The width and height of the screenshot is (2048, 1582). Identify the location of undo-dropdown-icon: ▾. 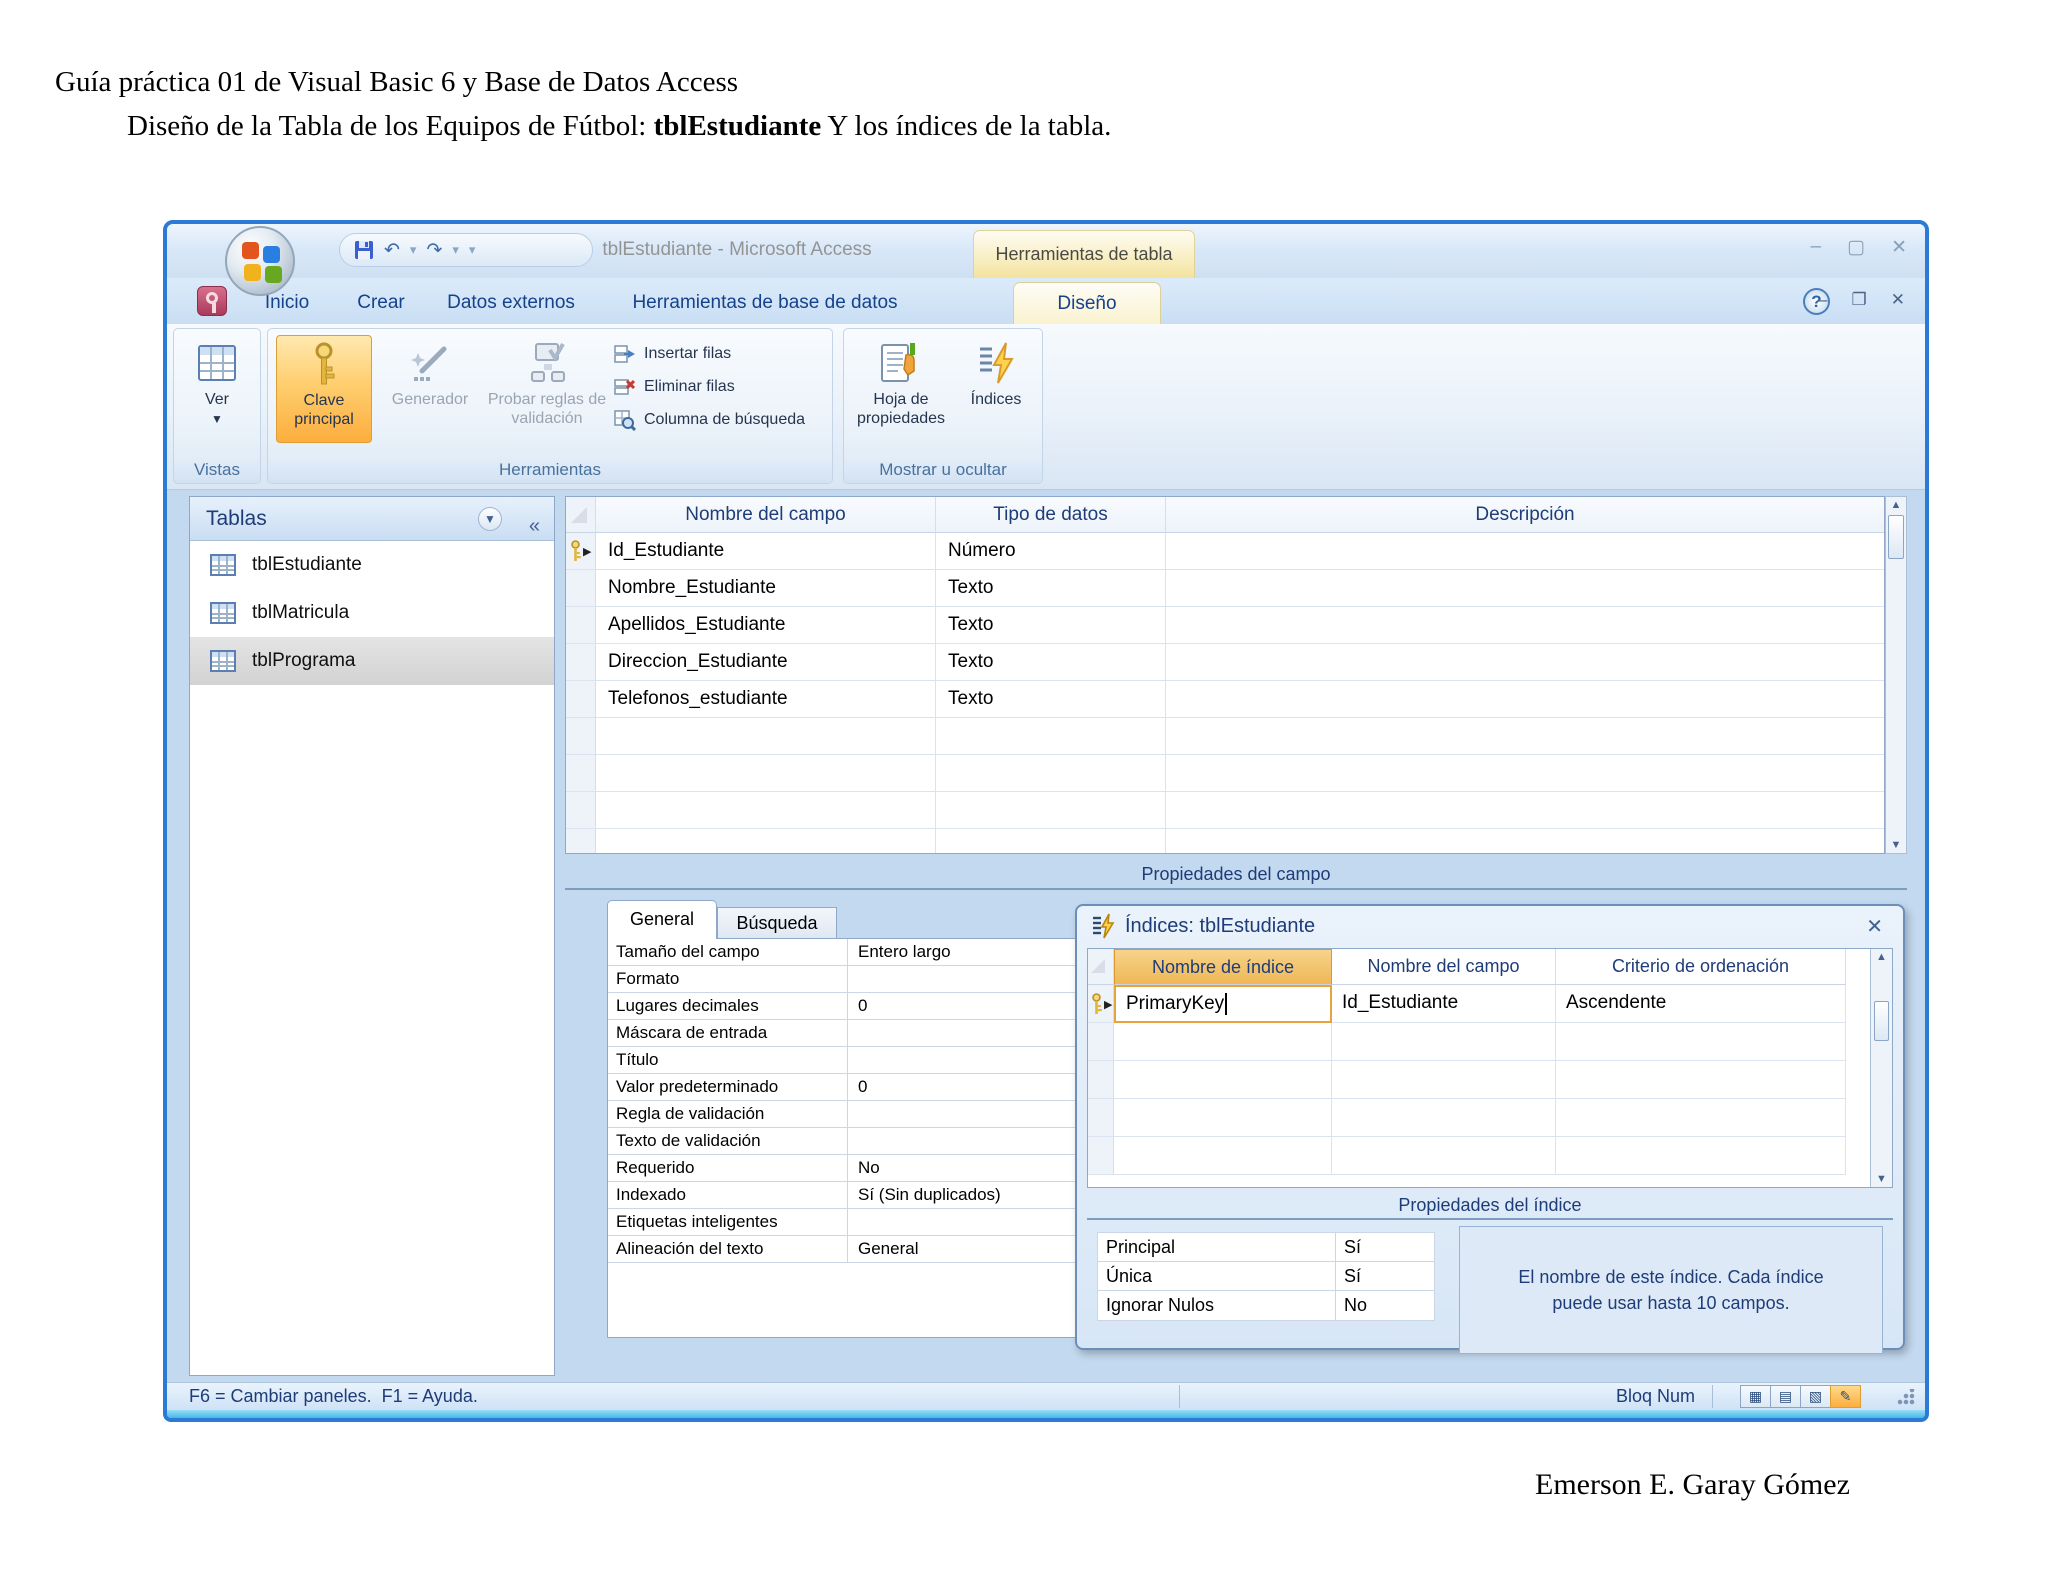
(413, 250).